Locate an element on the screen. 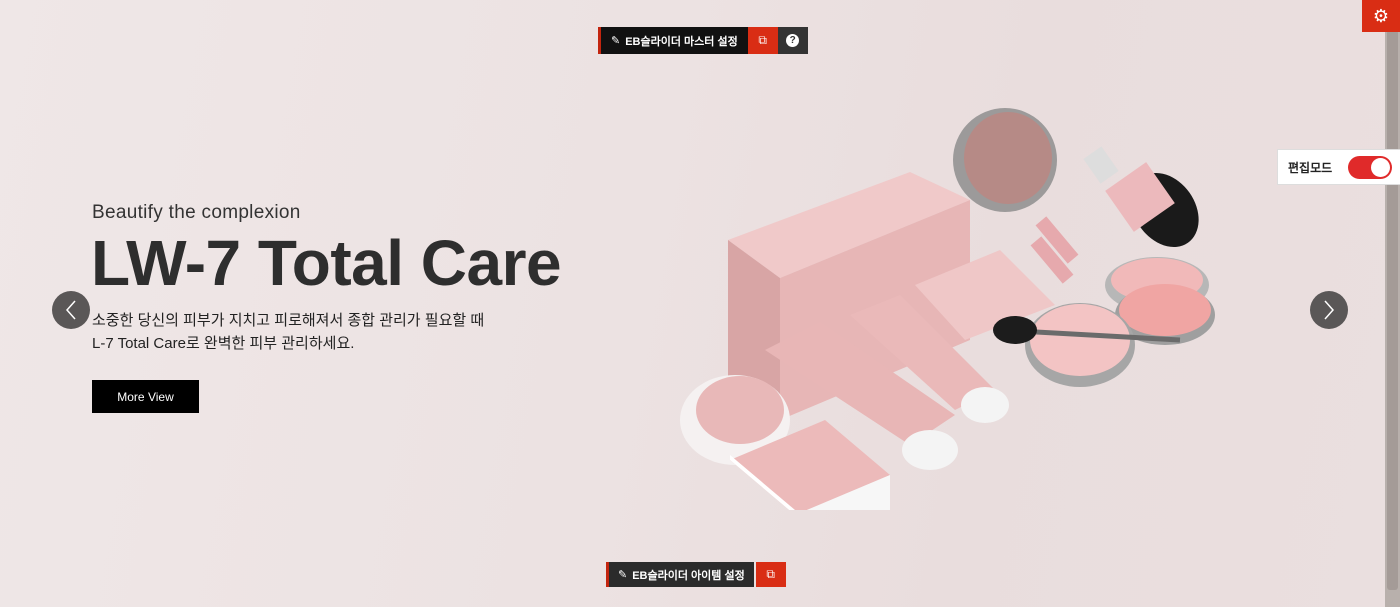 The height and width of the screenshot is (607, 1400). item-settings-button: ✎ EB슬라이더 아이템 설정 is located at coordinates (680, 574).